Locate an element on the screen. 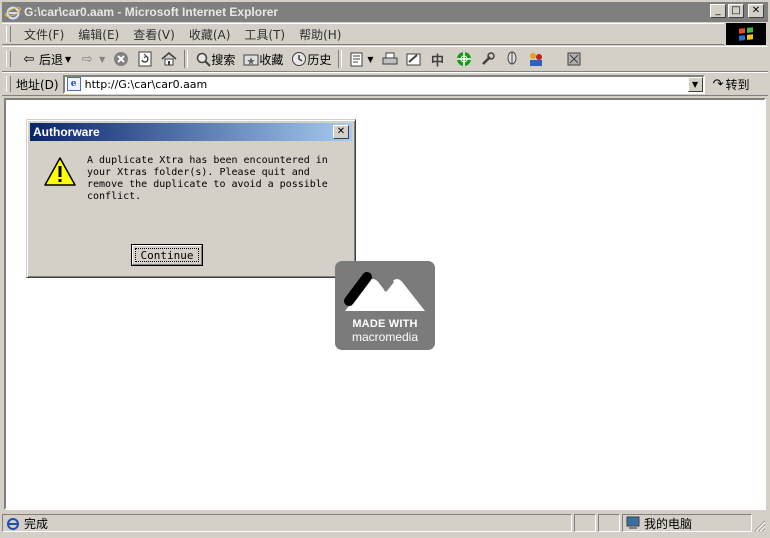 Image resolution: width=770 pixels, height=538 pixels. dialog-close-button: ✕ is located at coordinates (341, 132).